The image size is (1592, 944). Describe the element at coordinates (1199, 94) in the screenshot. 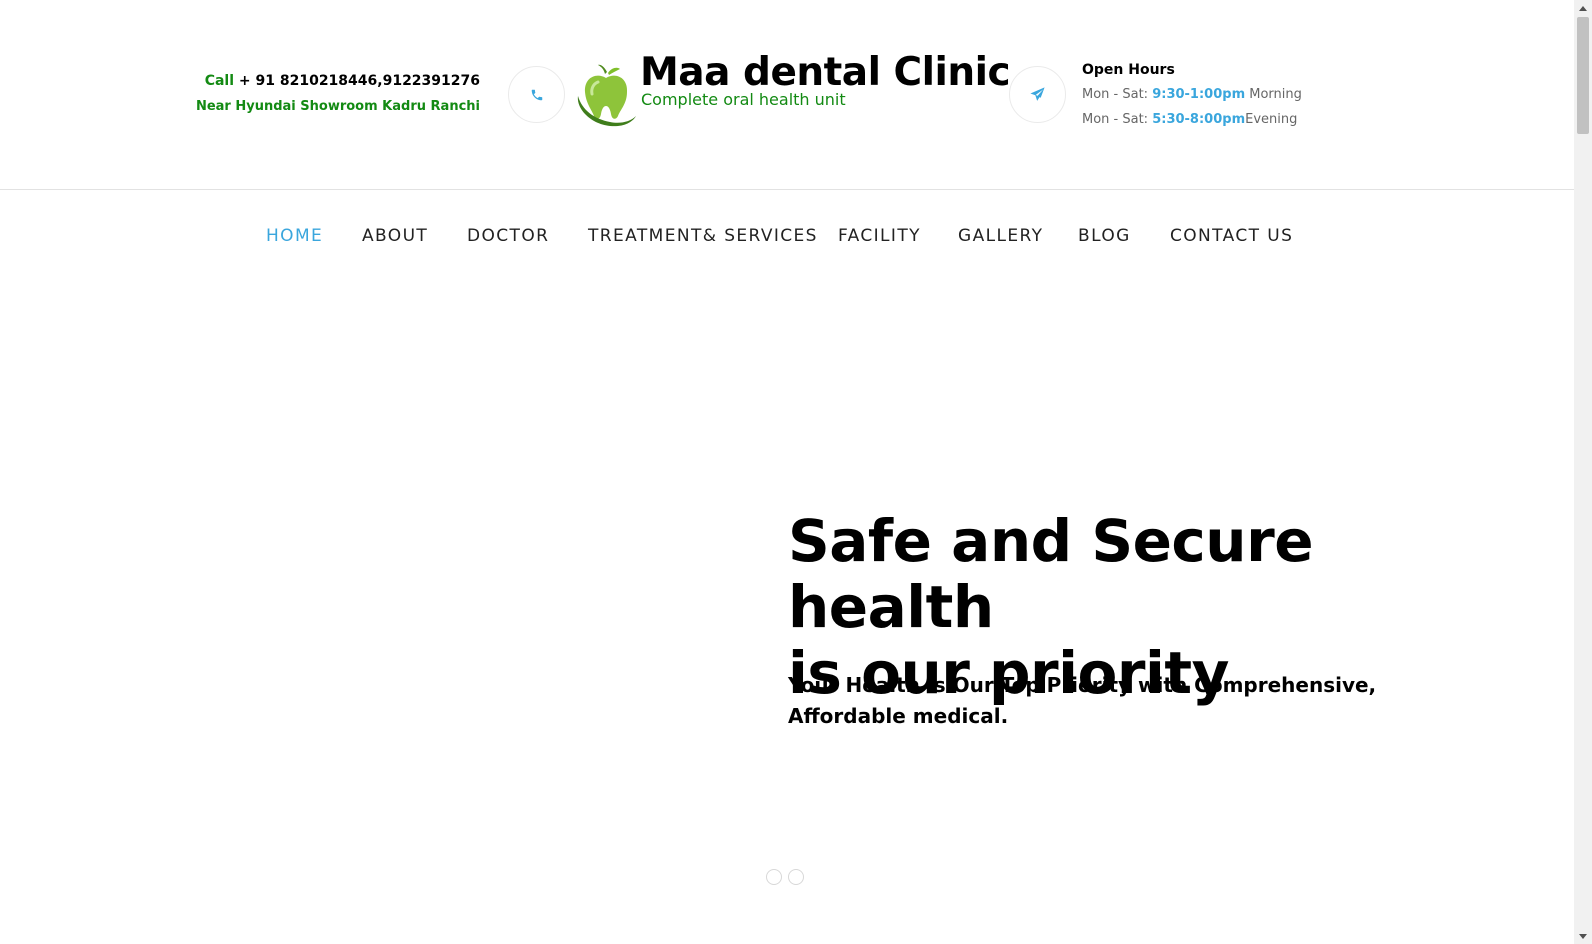

I see `hours-time: 9:30-1:00pm` at that location.